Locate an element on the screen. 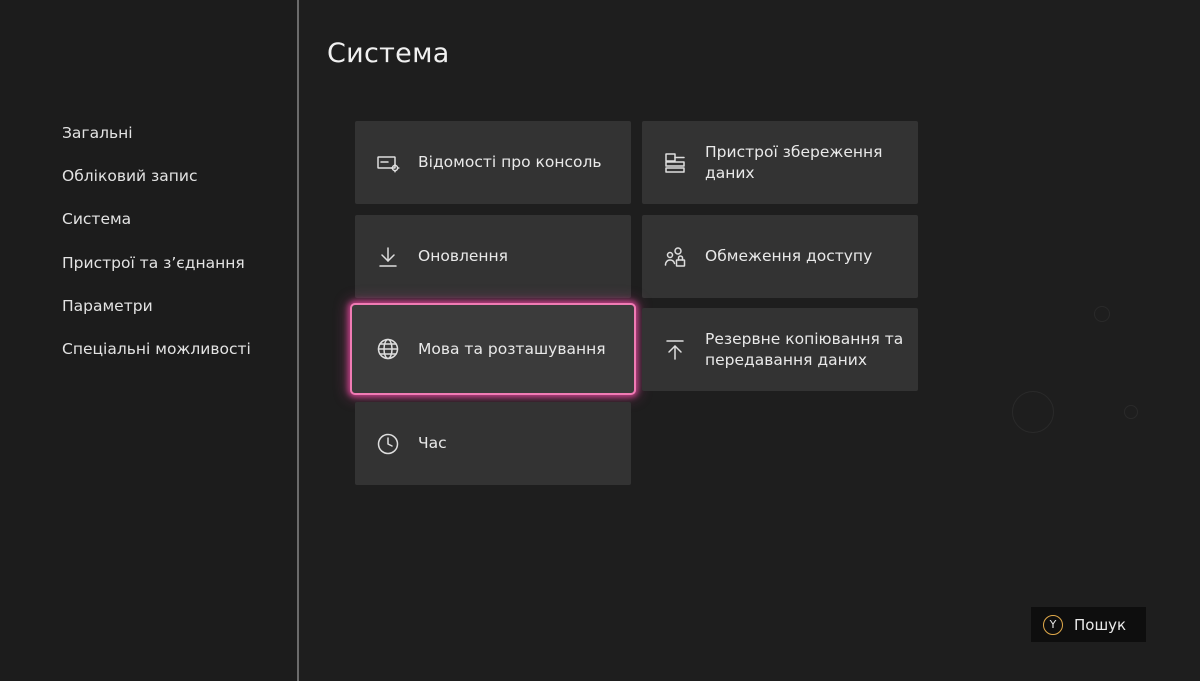 This screenshot has height=681, width=1200. sidebar-item-devices-connections: Пристрої та з’єднання is located at coordinates (156, 273).